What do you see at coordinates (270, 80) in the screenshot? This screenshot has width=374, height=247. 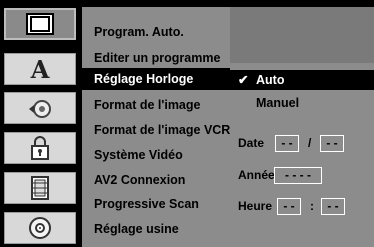 I see `option-auto-label: Auto` at bounding box center [270, 80].